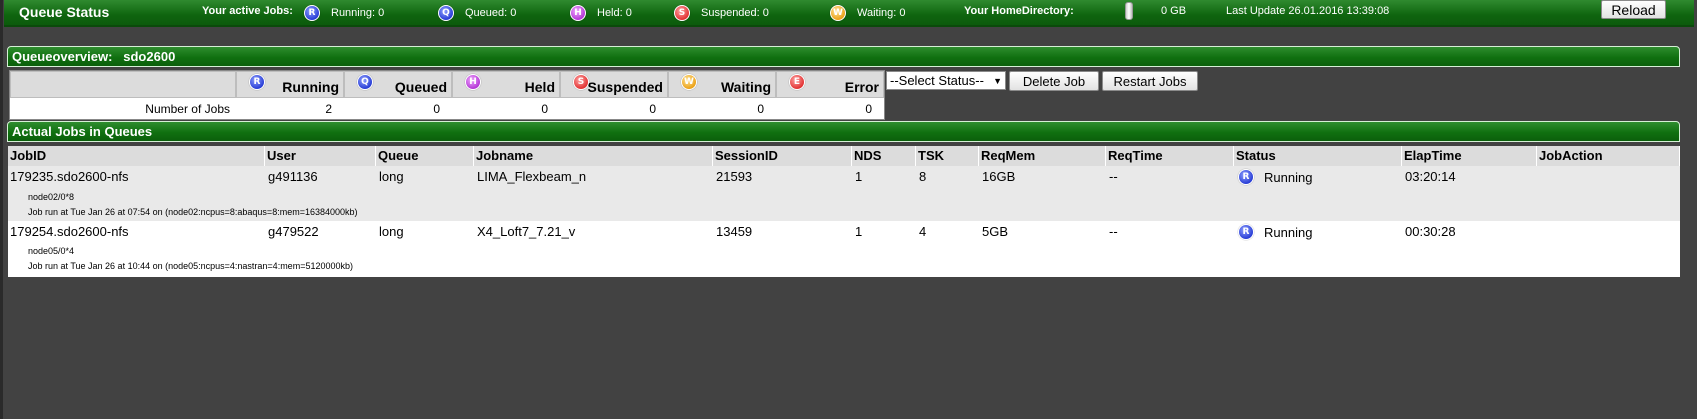  I want to click on col-user: User, so click(320, 156).